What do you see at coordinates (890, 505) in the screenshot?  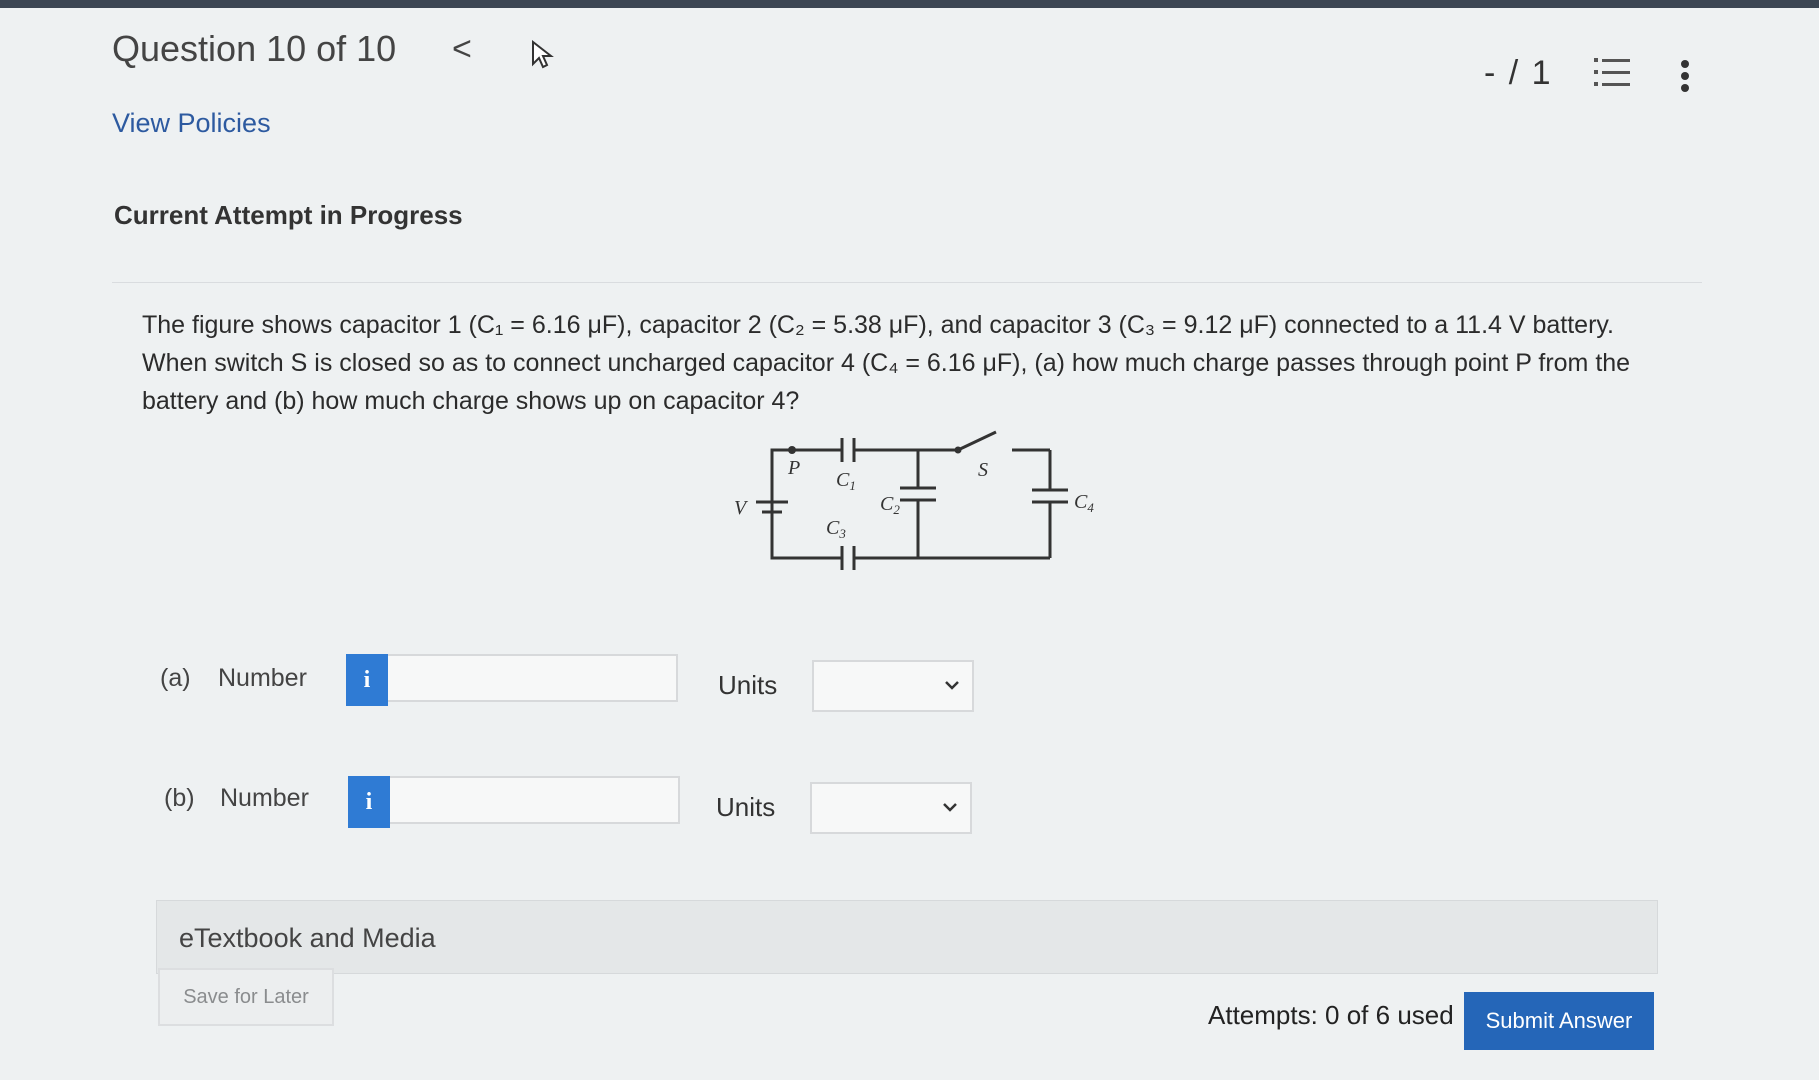 I see `c2-label: C2` at bounding box center [890, 505].